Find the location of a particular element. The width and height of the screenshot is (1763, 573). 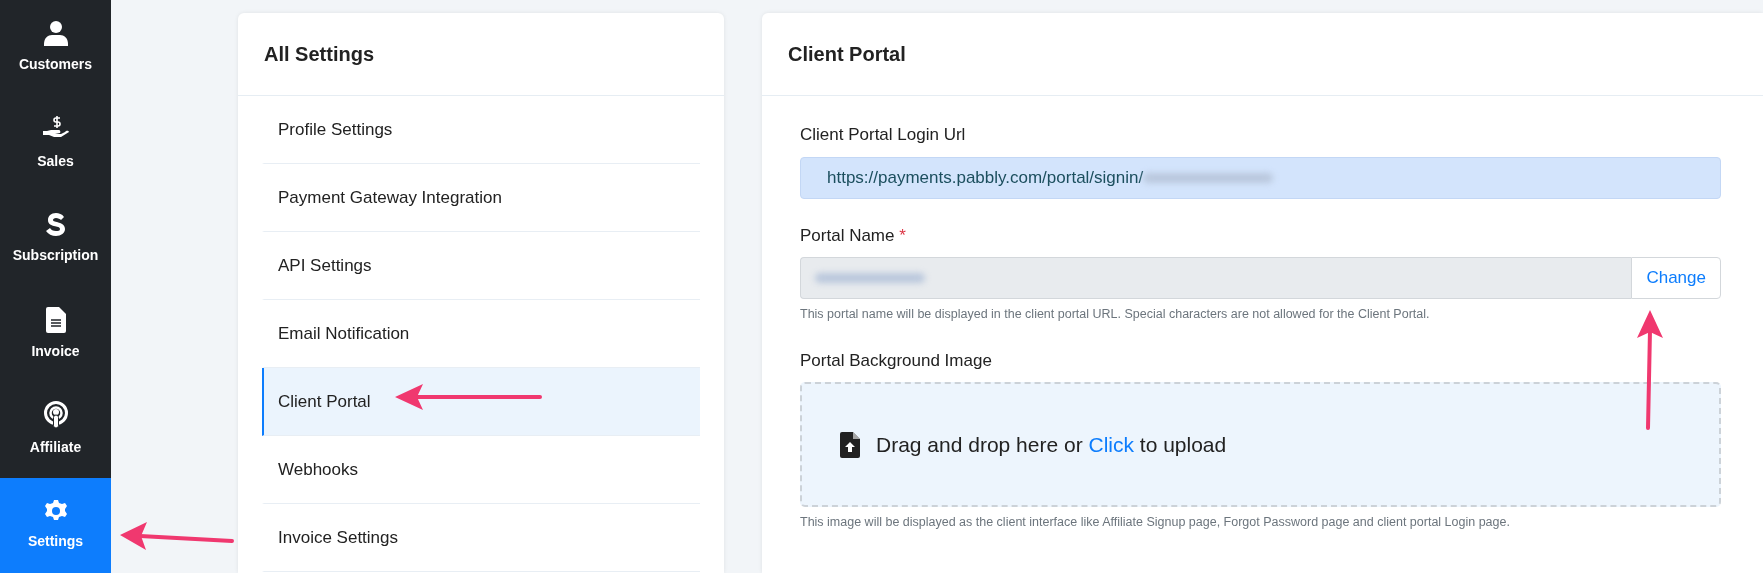

upload-dropzone: Drag and drop here or Click to upload is located at coordinates (1260, 445).